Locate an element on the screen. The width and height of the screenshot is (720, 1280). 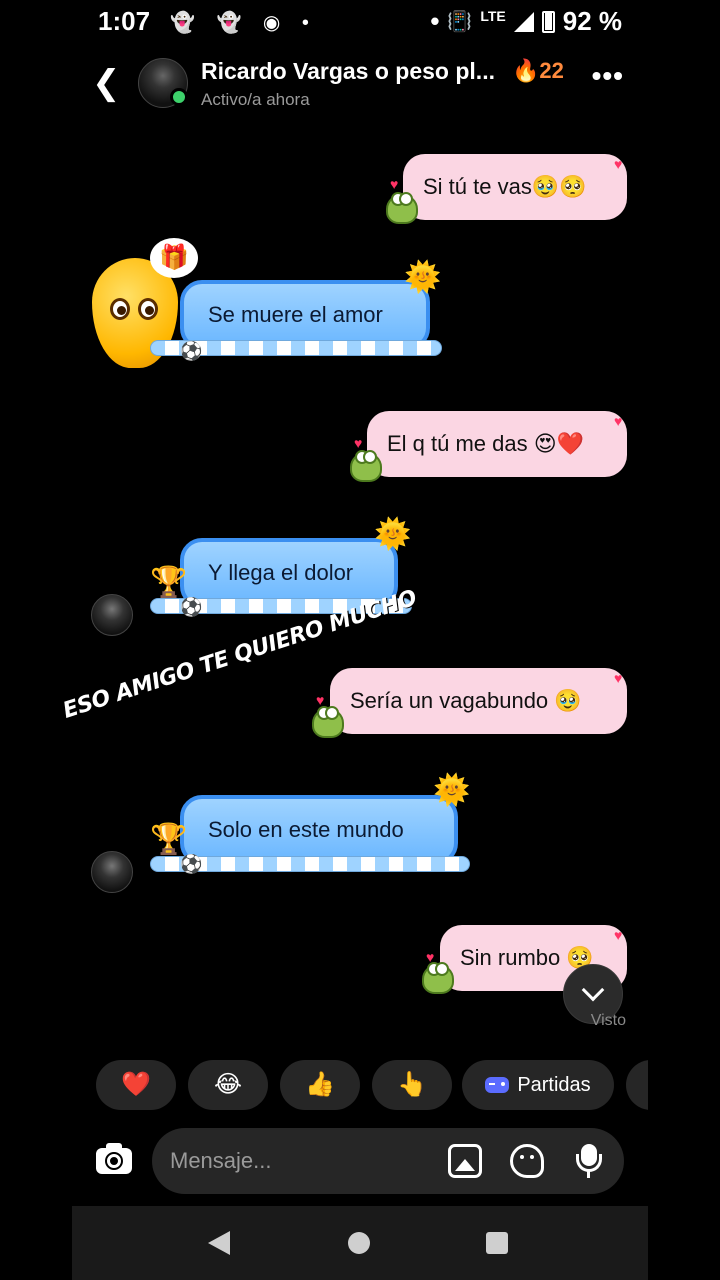
status-right: • 📳 LTE 92 % is located at coordinates (526, 21).